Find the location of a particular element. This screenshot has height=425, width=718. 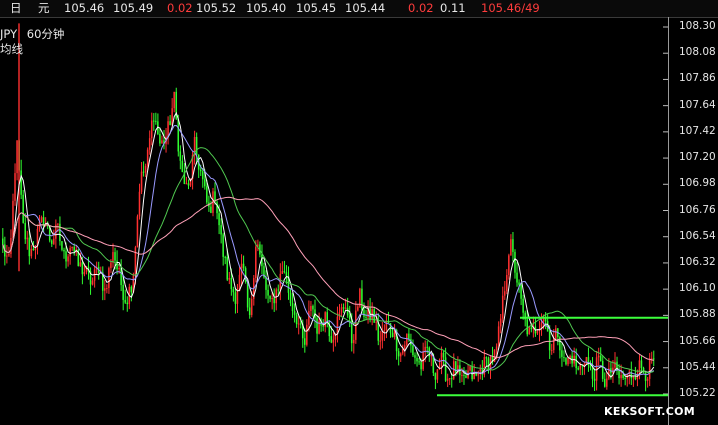

y-tick-label: 105.88 is located at coordinates (697, 314).